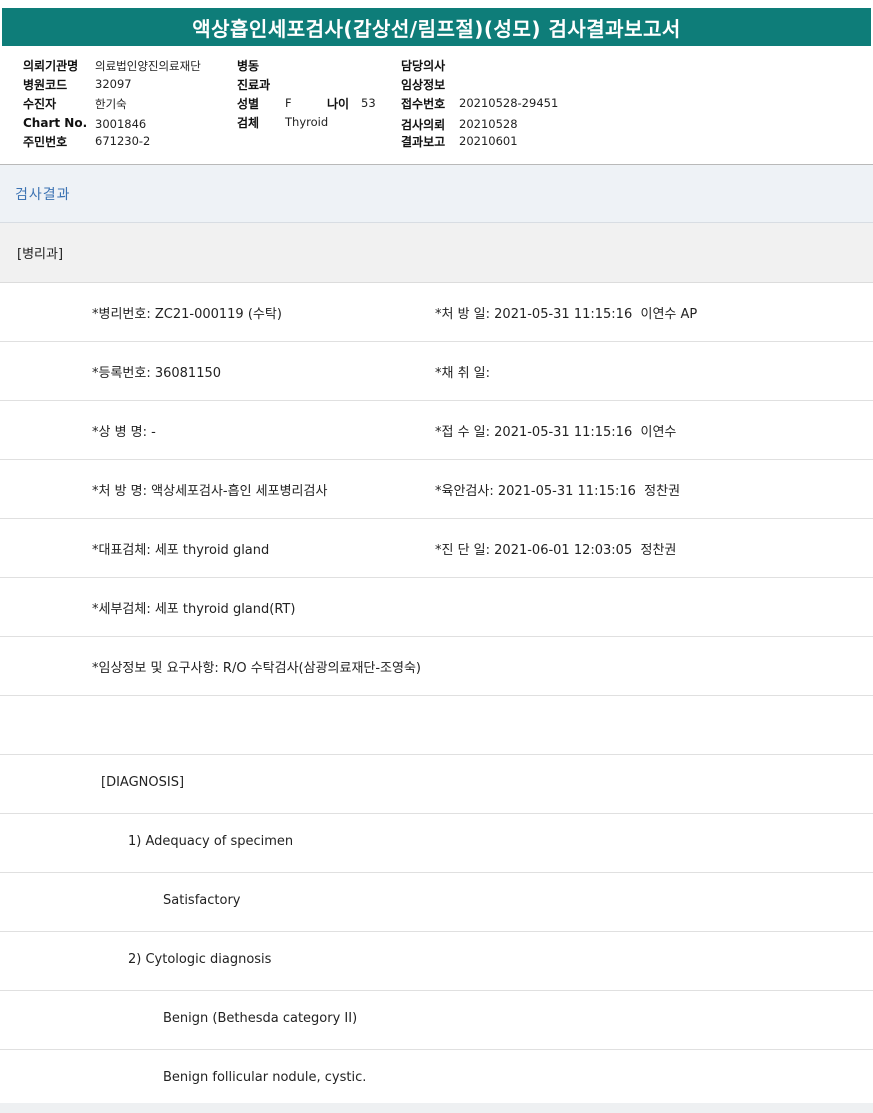  Describe the element at coordinates (463, 373) in the screenshot. I see `row-right-text: *채 취 일:` at that location.